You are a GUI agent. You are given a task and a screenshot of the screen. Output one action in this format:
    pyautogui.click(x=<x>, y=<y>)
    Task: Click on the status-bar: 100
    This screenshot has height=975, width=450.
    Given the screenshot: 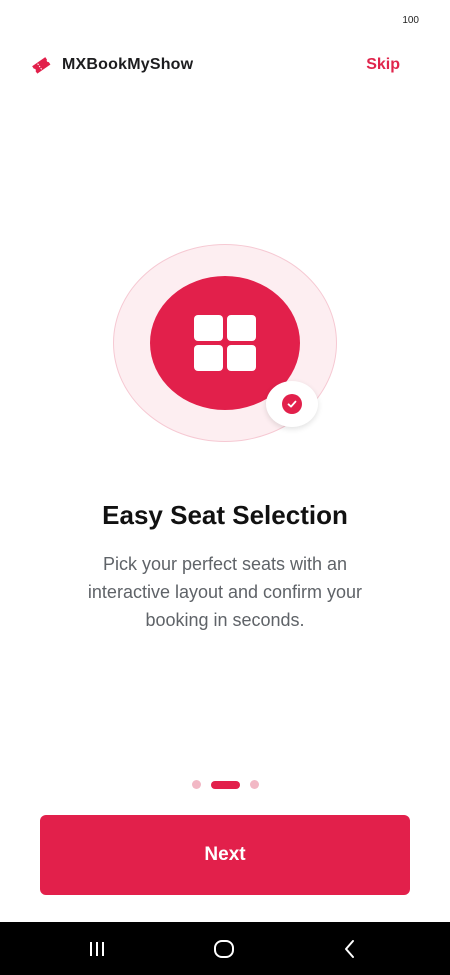 What is the action you would take?
    pyautogui.click(x=225, y=20)
    